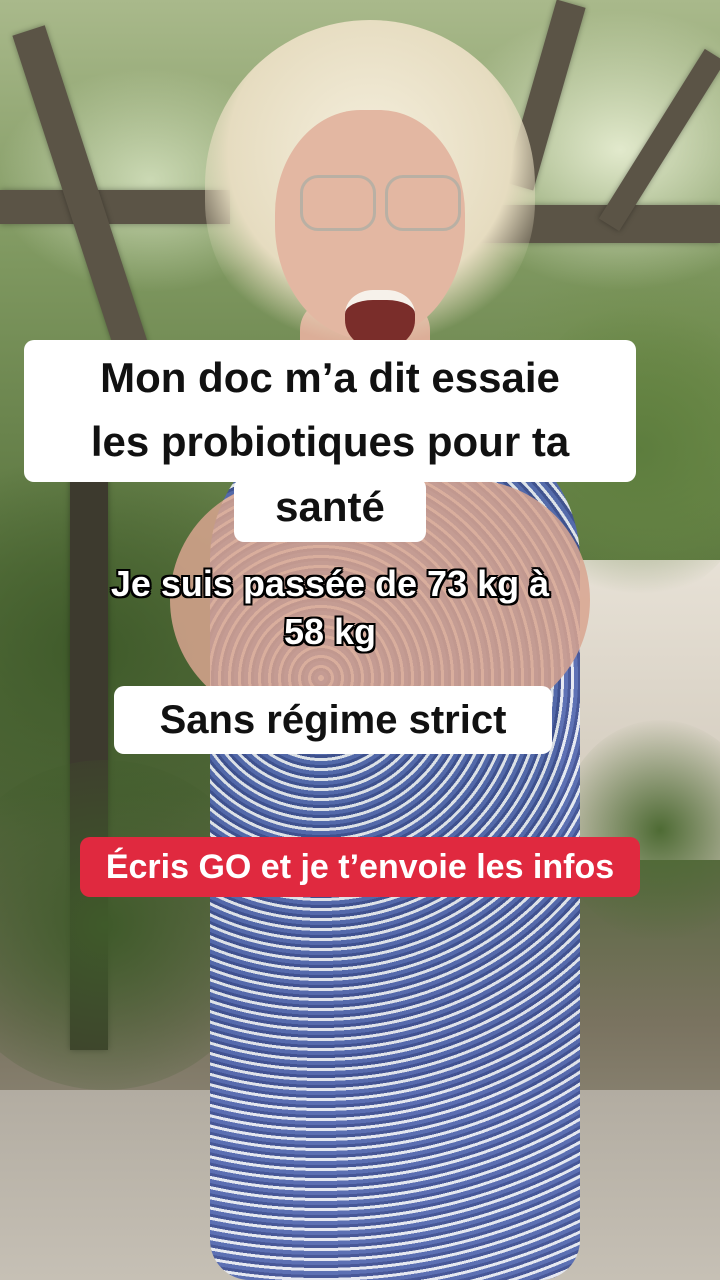 The width and height of the screenshot is (720, 1280). What do you see at coordinates (330, 631) in the screenshot?
I see `weight-line: 58 kg` at bounding box center [330, 631].